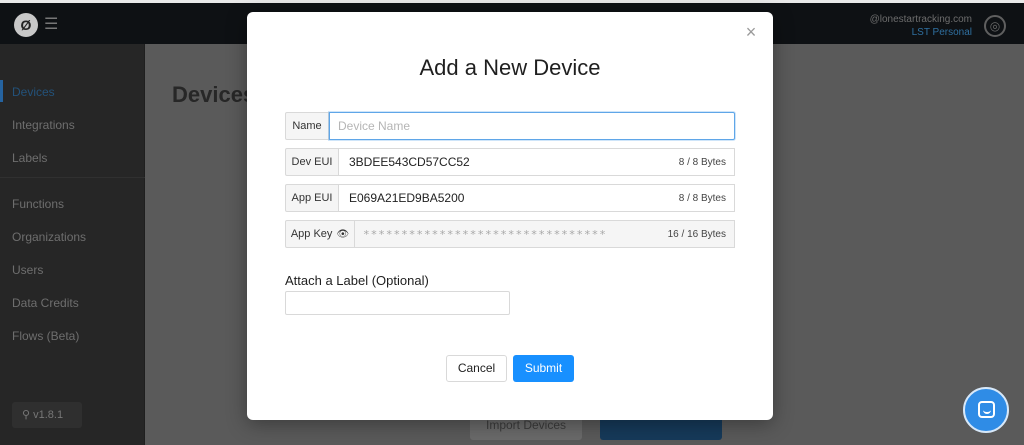 The height and width of the screenshot is (445, 1024). Describe the element at coordinates (409, 162) in the screenshot. I see `dev-eui-value: 3BDEE543CD57CC52` at that location.